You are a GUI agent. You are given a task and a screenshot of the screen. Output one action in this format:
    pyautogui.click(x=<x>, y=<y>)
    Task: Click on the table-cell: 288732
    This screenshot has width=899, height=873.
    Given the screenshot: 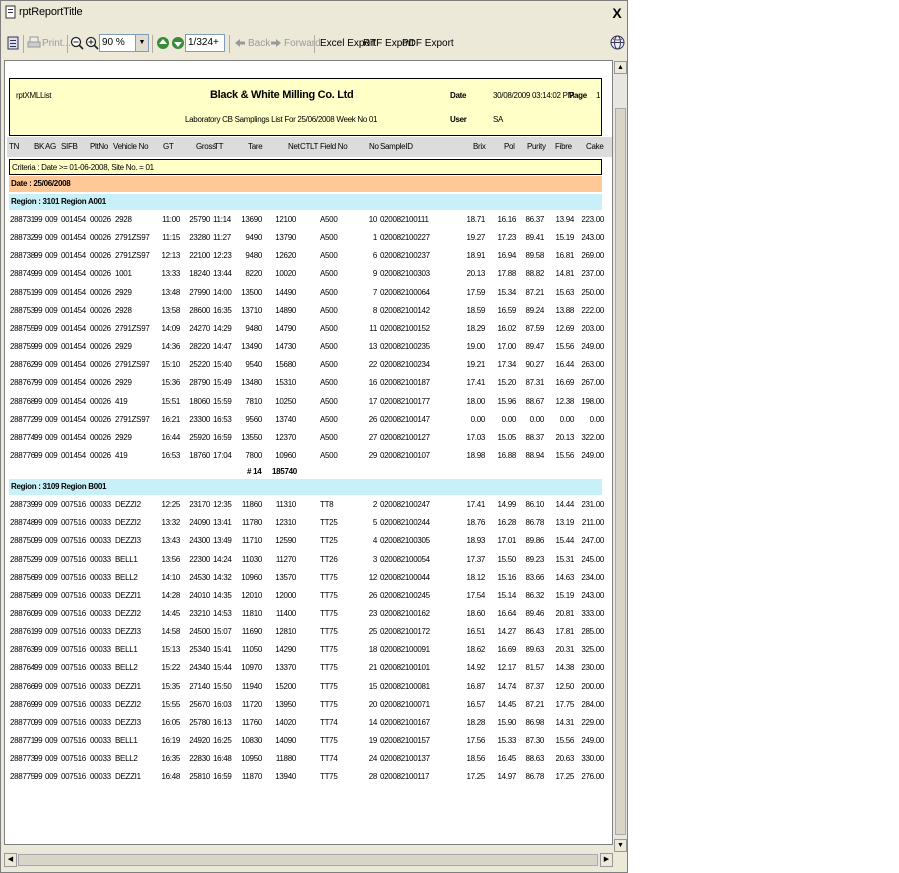 What is the action you would take?
    pyautogui.click(x=22, y=238)
    